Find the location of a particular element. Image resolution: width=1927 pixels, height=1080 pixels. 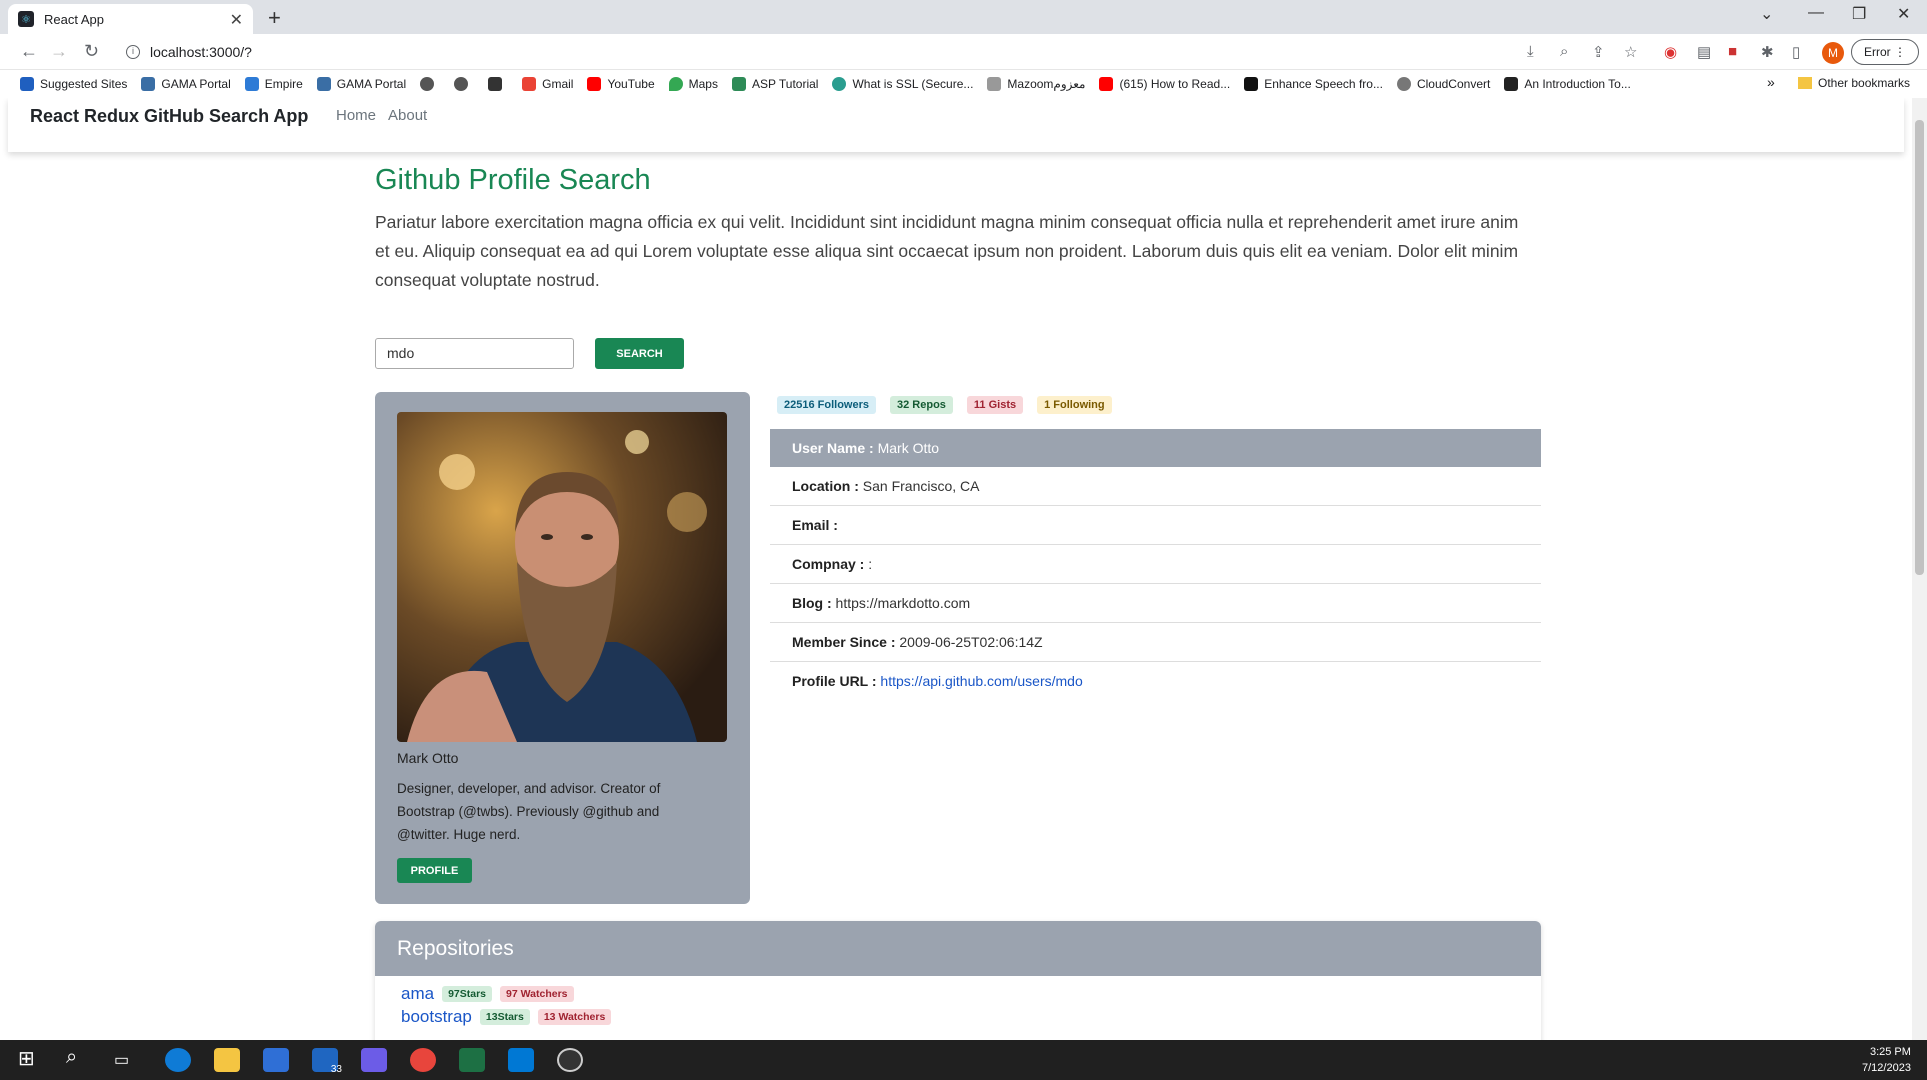

close-tab-icon: ✕ is located at coordinates (236, 20).